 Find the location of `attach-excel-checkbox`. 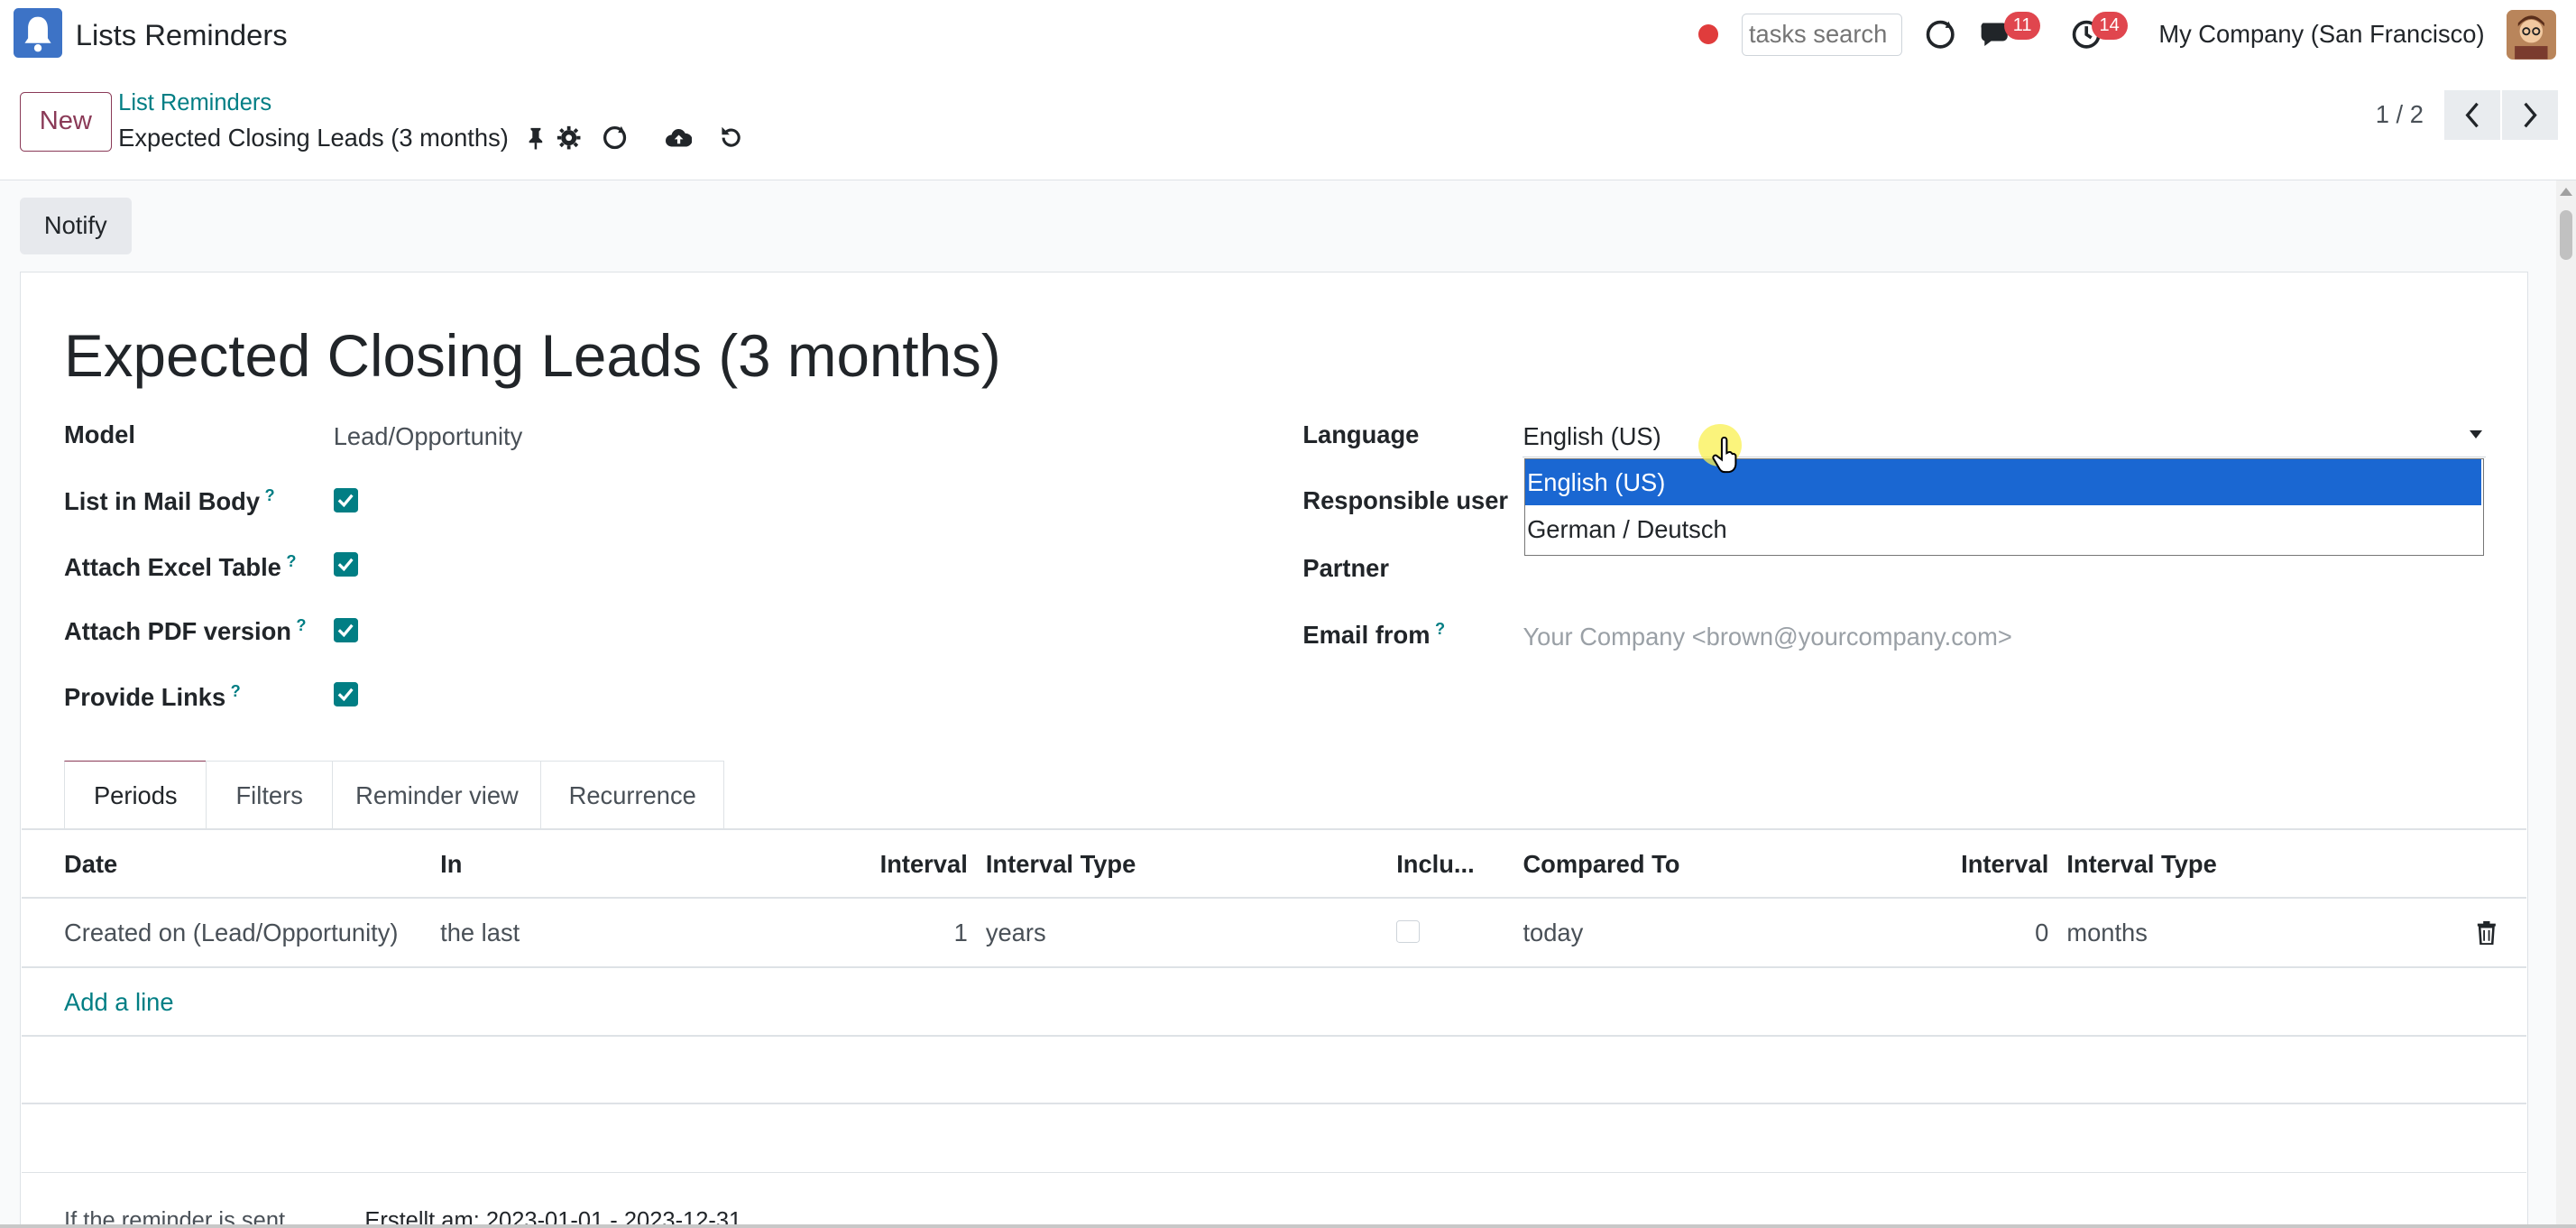

attach-excel-checkbox is located at coordinates (346, 564).